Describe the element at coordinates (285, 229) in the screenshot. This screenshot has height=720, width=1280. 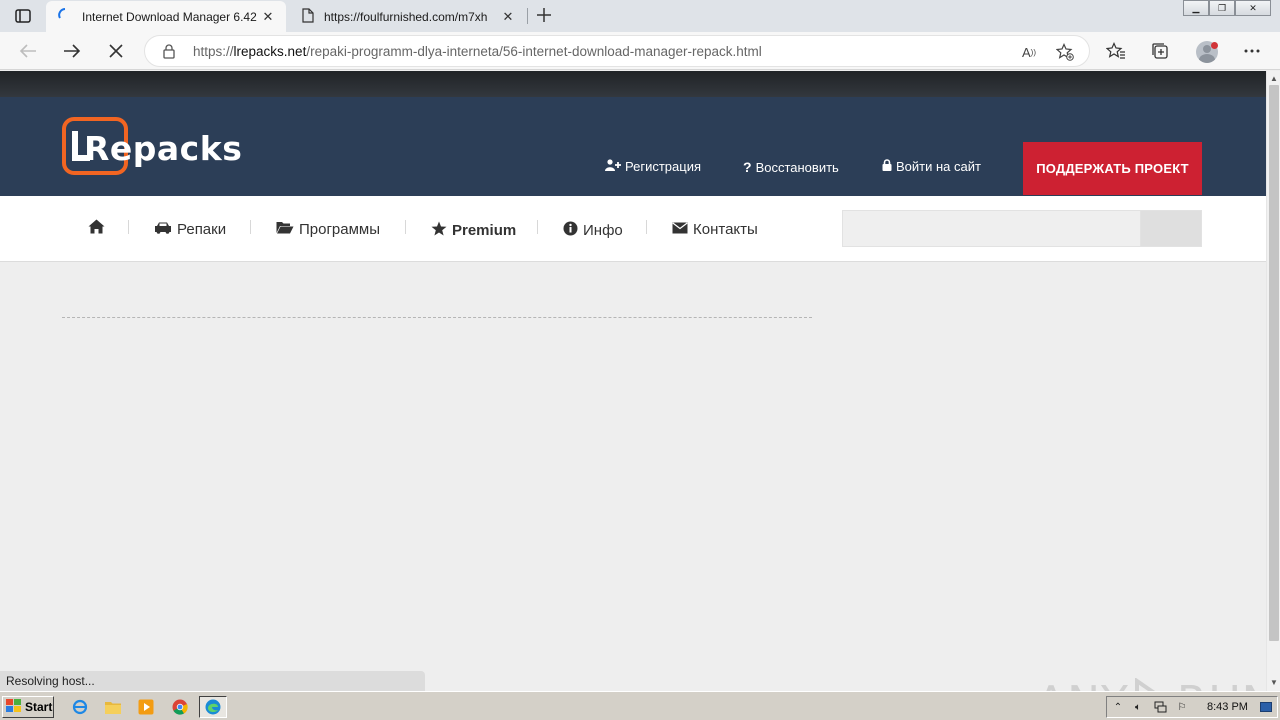
I see `folder-open-icon` at that location.